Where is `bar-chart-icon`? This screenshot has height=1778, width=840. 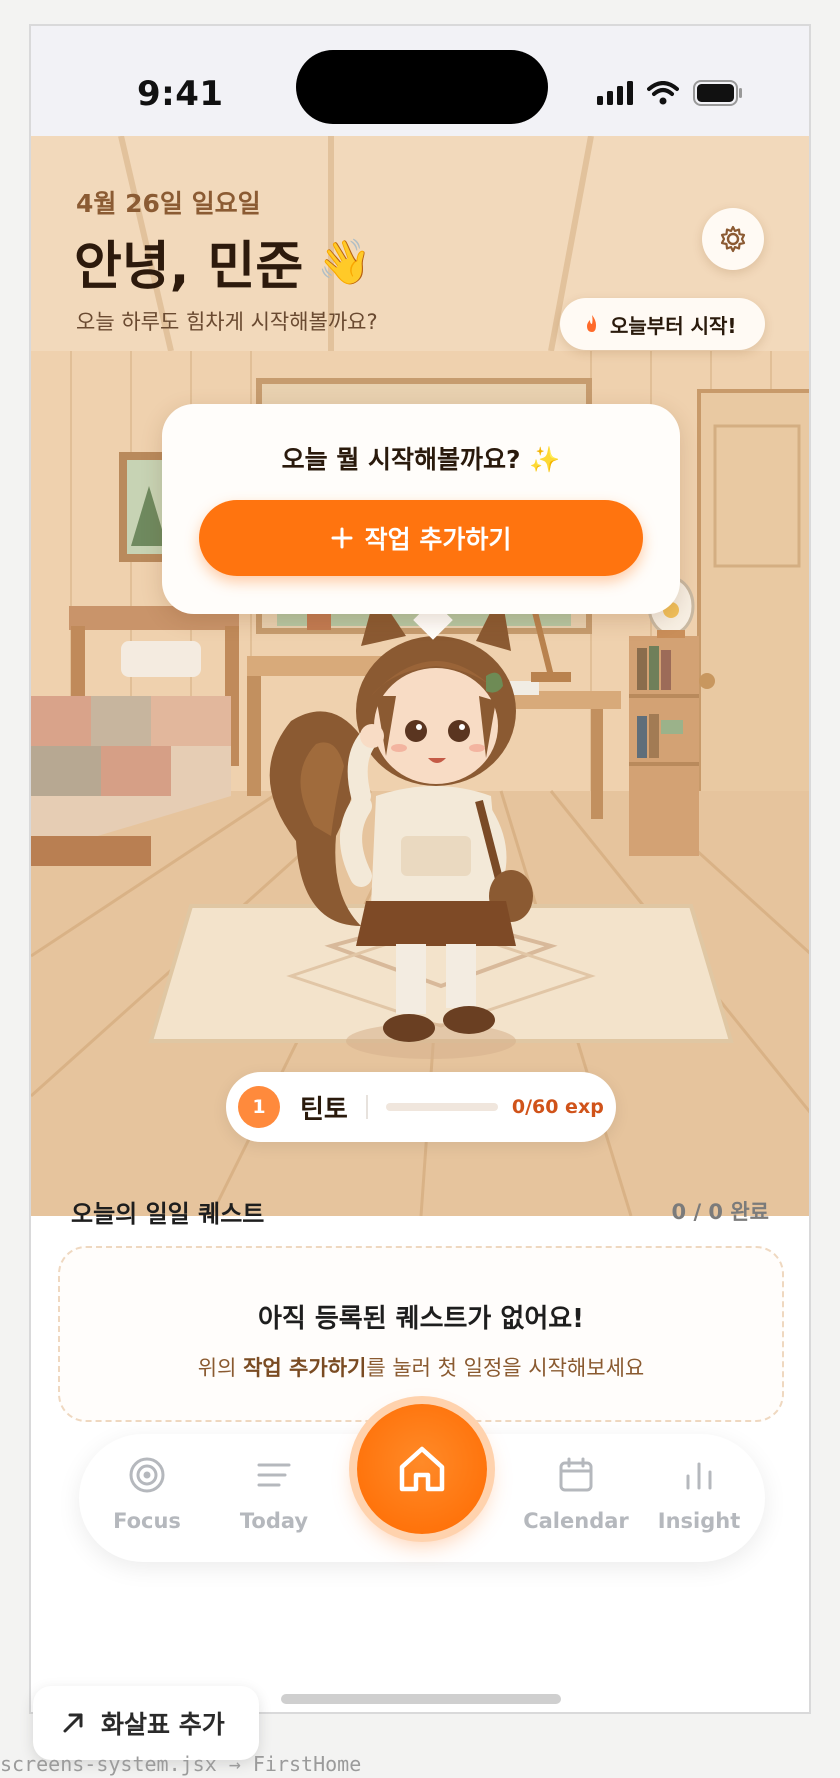
bar-chart-icon is located at coordinates (699, 1476).